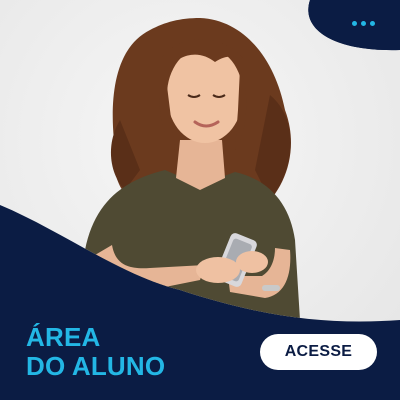  I want to click on banner-title-line1: ÁREA, so click(63, 337).